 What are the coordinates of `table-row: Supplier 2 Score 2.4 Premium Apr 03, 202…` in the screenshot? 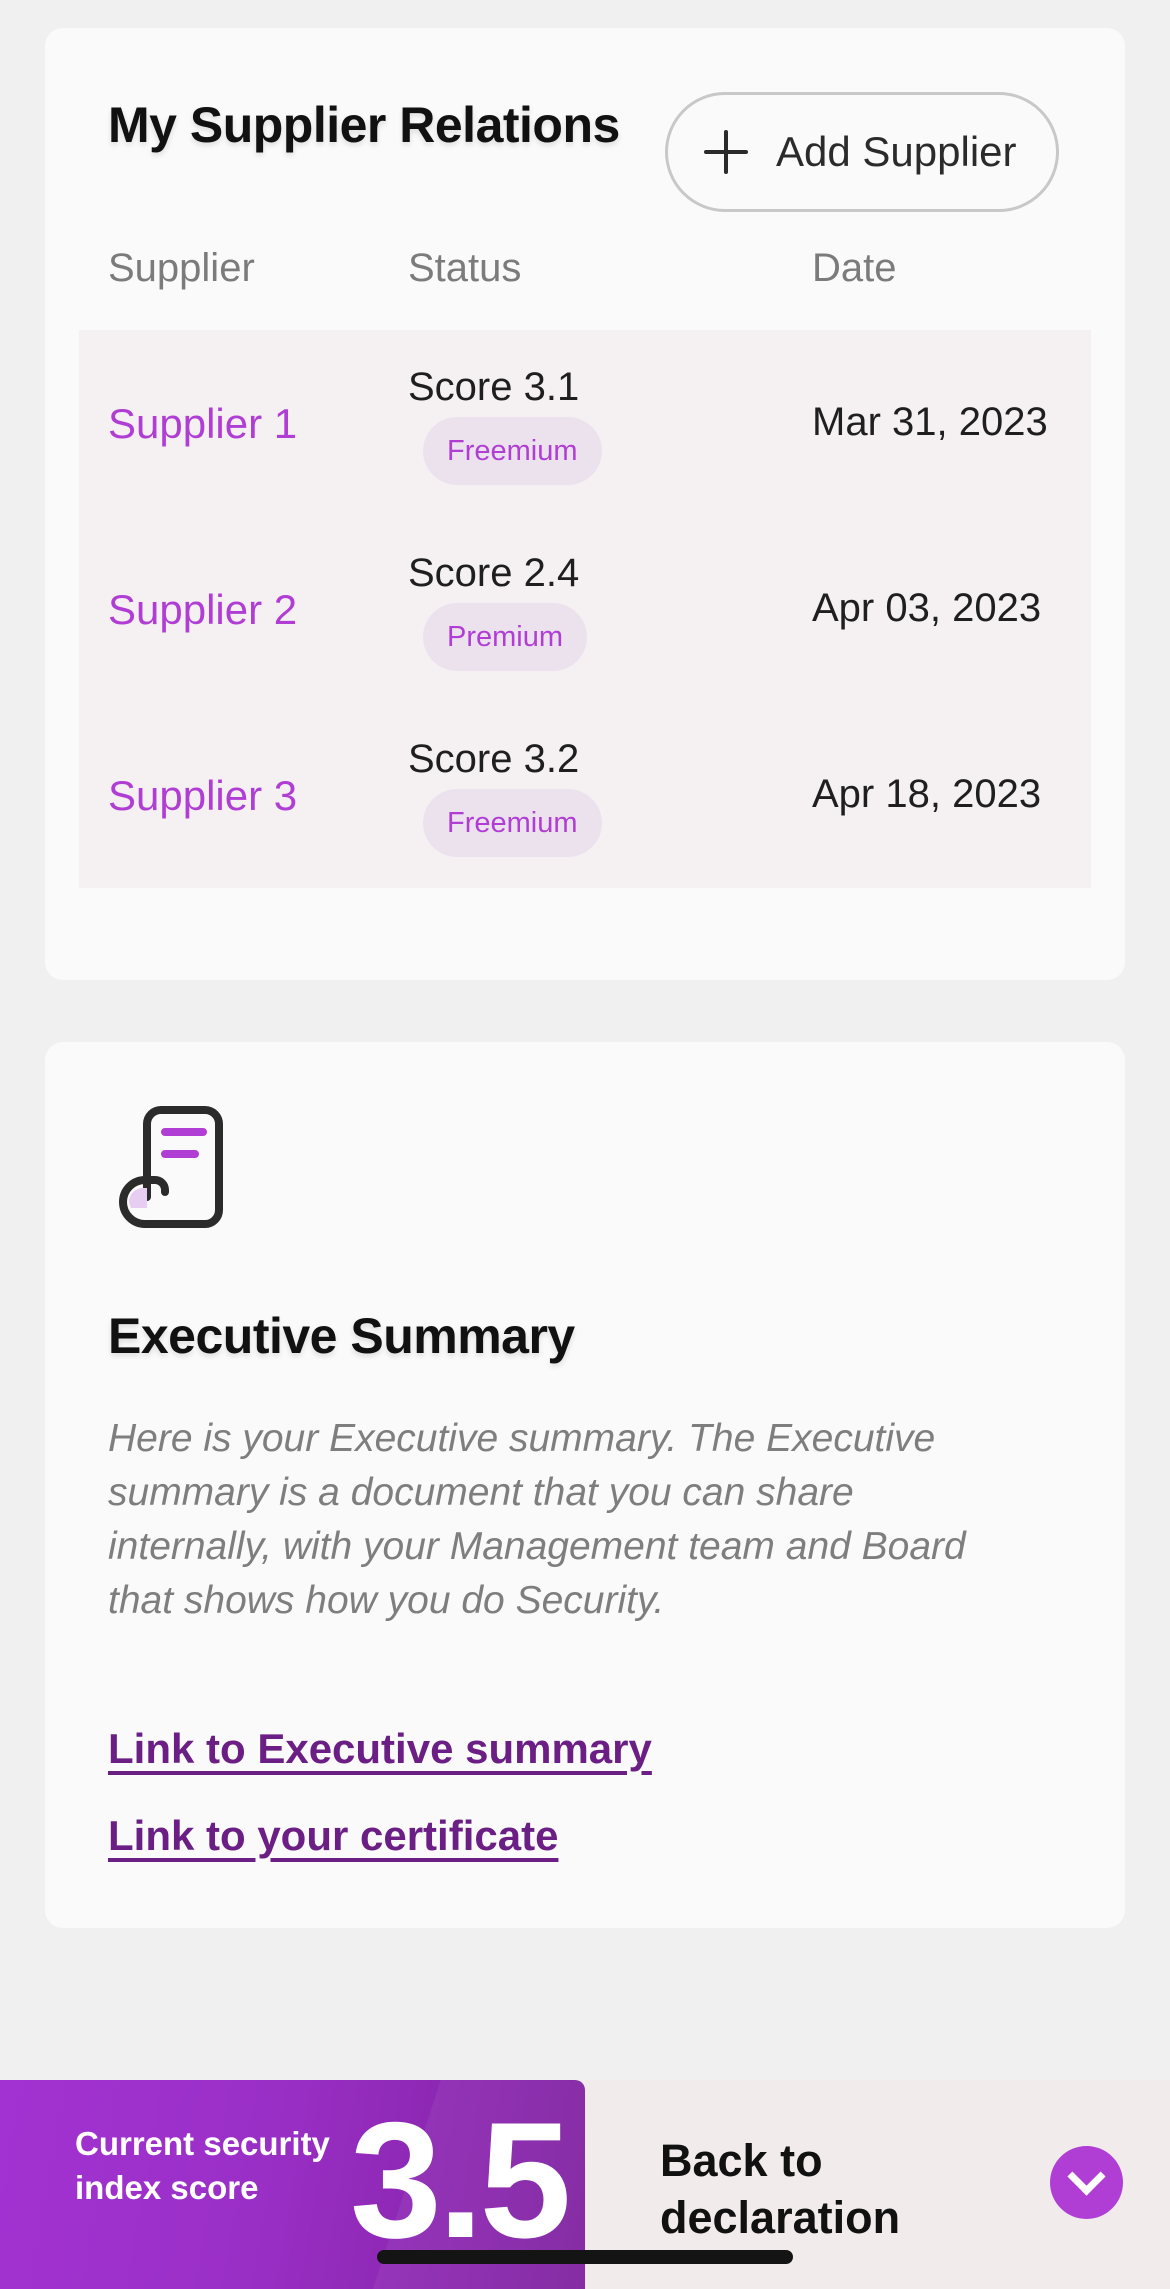 It's located at (585, 609).